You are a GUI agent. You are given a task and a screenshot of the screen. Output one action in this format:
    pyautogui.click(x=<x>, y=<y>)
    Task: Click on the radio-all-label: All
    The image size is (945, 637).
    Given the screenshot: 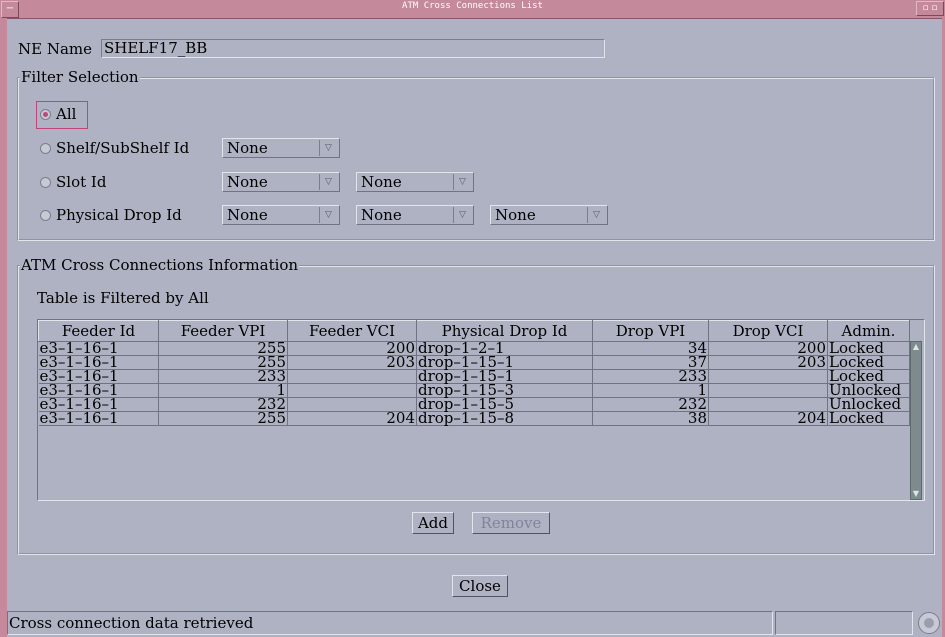 What is the action you would take?
    pyautogui.click(x=66, y=114)
    